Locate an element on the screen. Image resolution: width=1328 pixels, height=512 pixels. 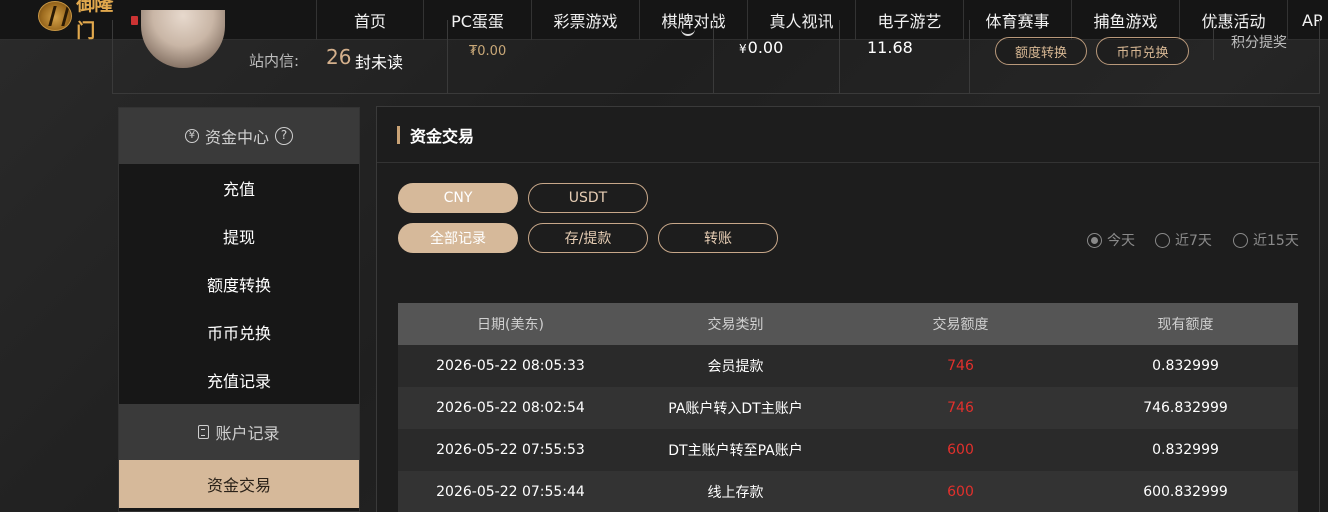
sidebar-item-transfer: 额度转换 is located at coordinates (239, 284).